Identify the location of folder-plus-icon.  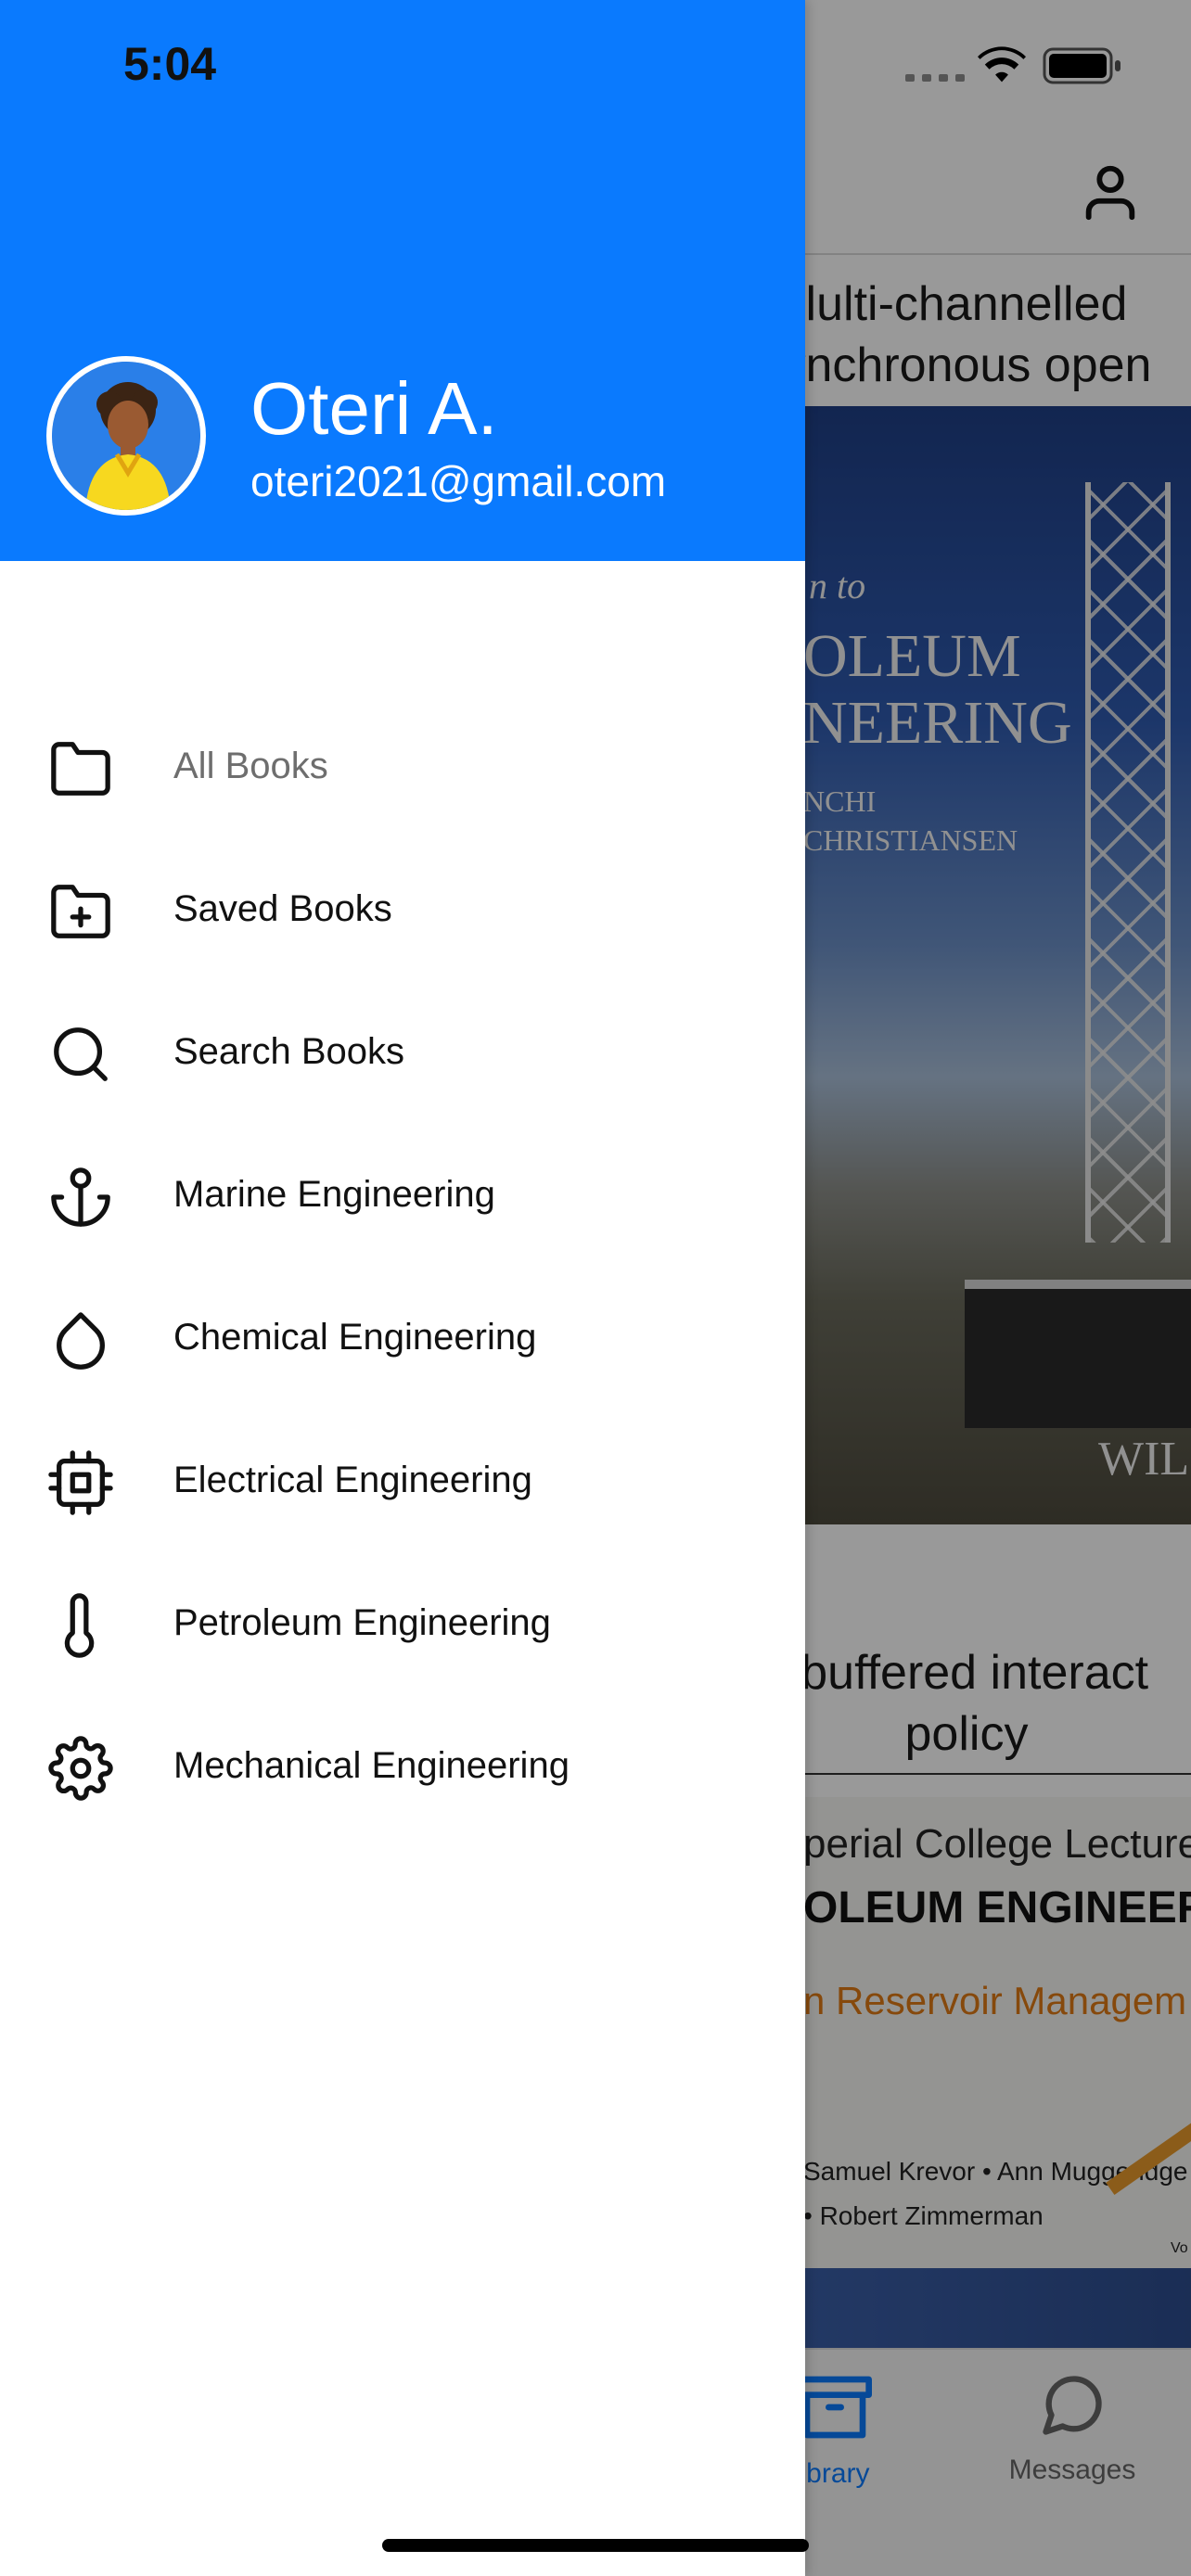
(80, 911).